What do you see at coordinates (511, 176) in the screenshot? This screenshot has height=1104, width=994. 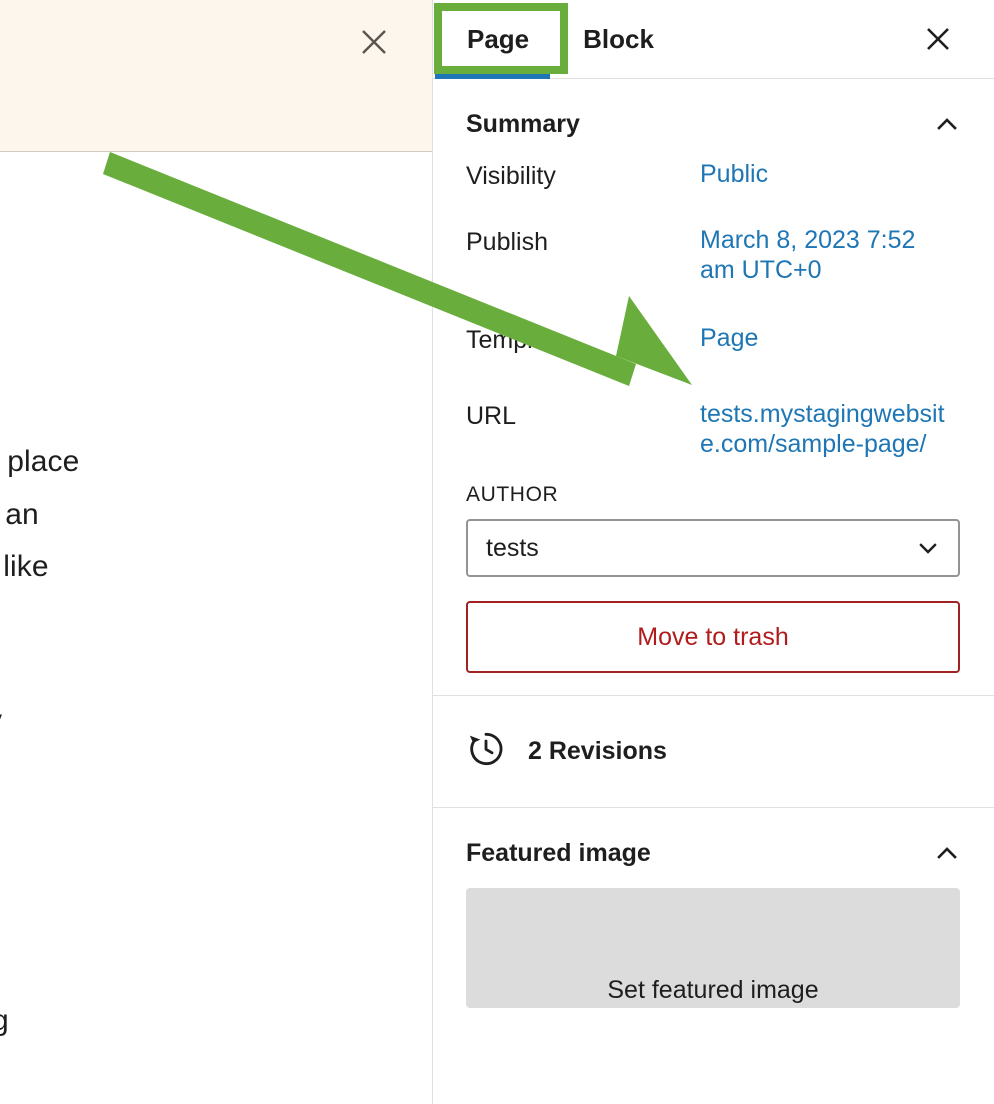 I see `visibility-label: Visibility` at bounding box center [511, 176].